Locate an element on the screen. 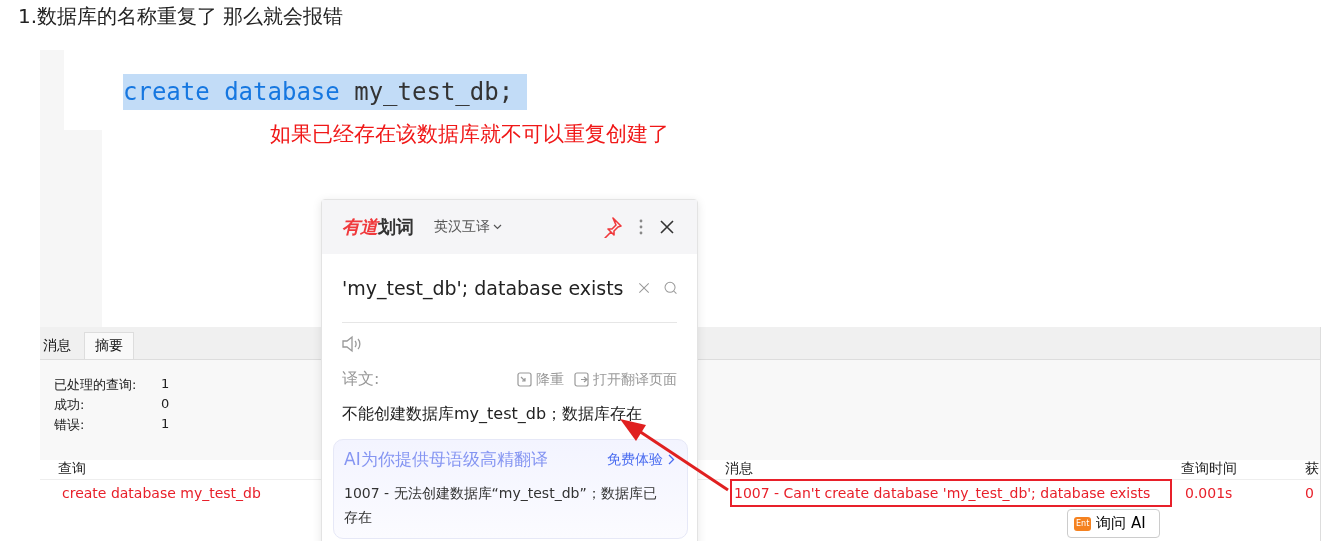  ai-translation-text: 1007 - 无法创建数据库“my_test_db”；数据库已存在 is located at coordinates (501, 505).